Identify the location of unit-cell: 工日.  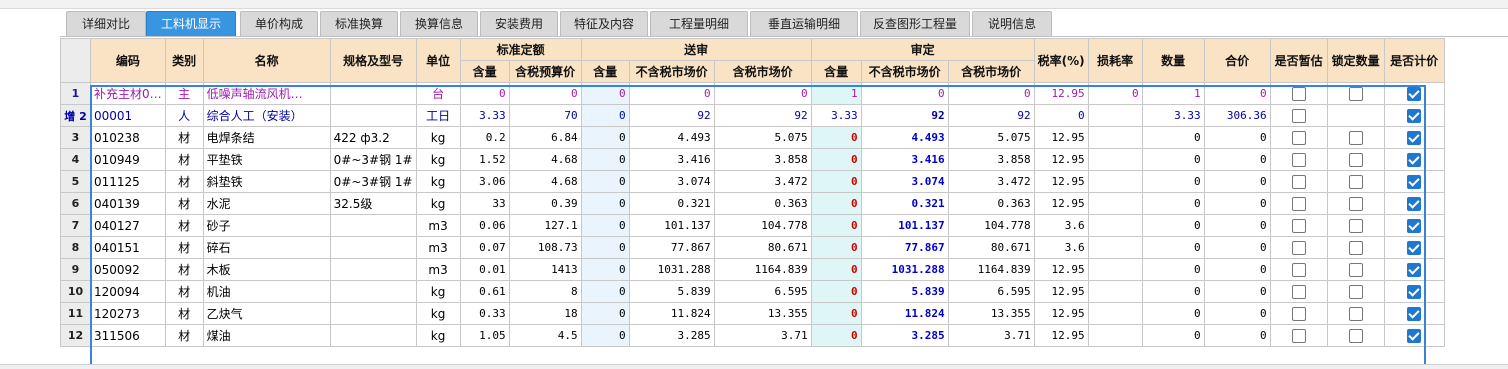
(438, 115).